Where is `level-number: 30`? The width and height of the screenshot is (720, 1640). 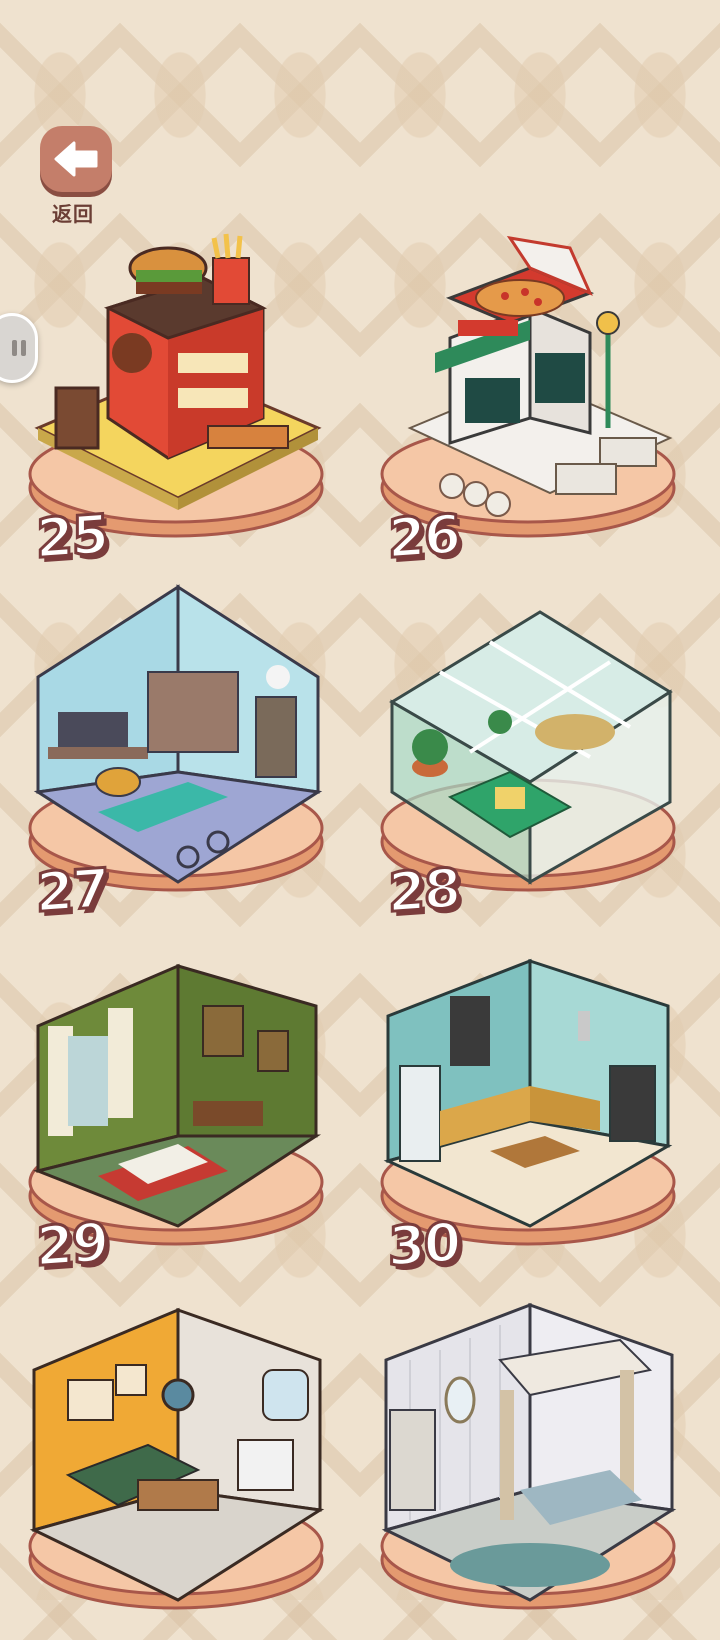 level-number: 30 is located at coordinates (424, 1244).